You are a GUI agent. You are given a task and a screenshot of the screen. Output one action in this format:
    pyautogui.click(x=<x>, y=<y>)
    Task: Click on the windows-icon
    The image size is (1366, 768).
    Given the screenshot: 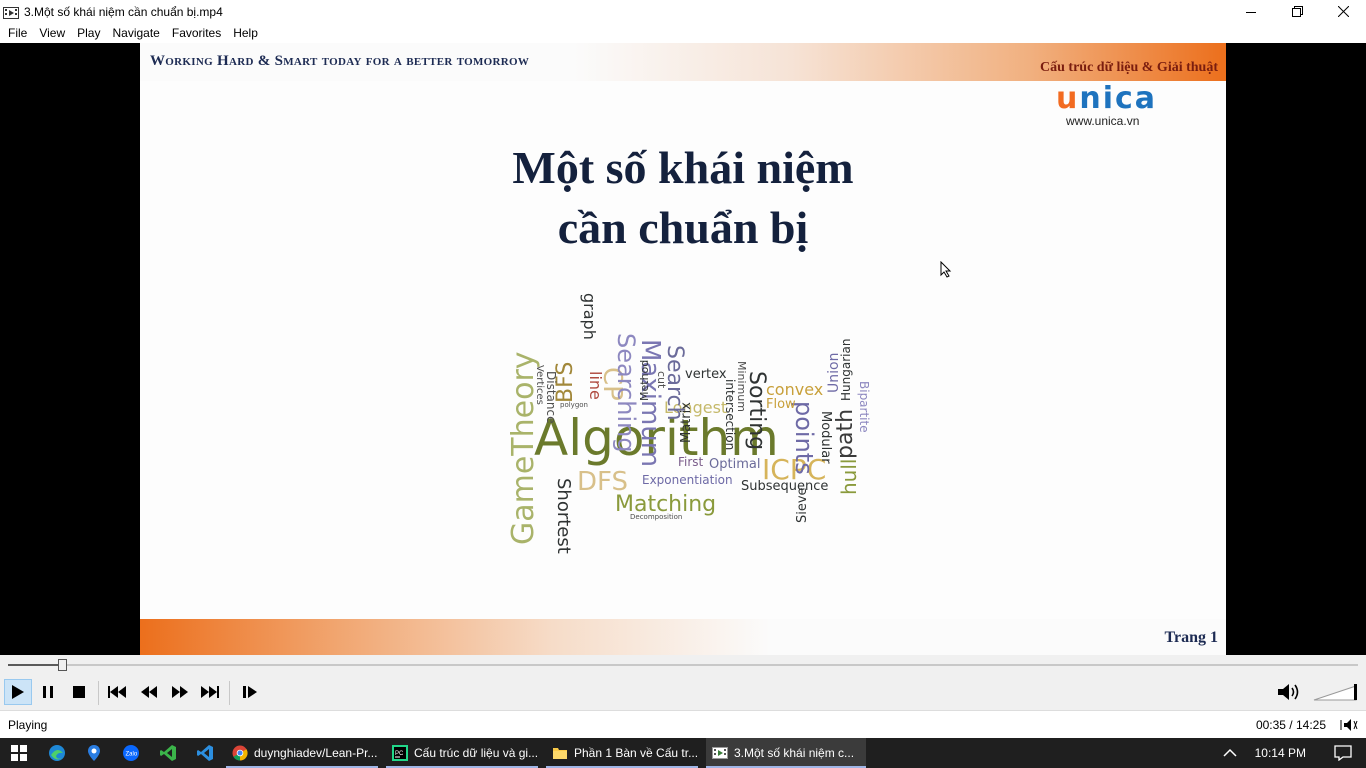 What is the action you would take?
    pyautogui.click(x=19, y=753)
    